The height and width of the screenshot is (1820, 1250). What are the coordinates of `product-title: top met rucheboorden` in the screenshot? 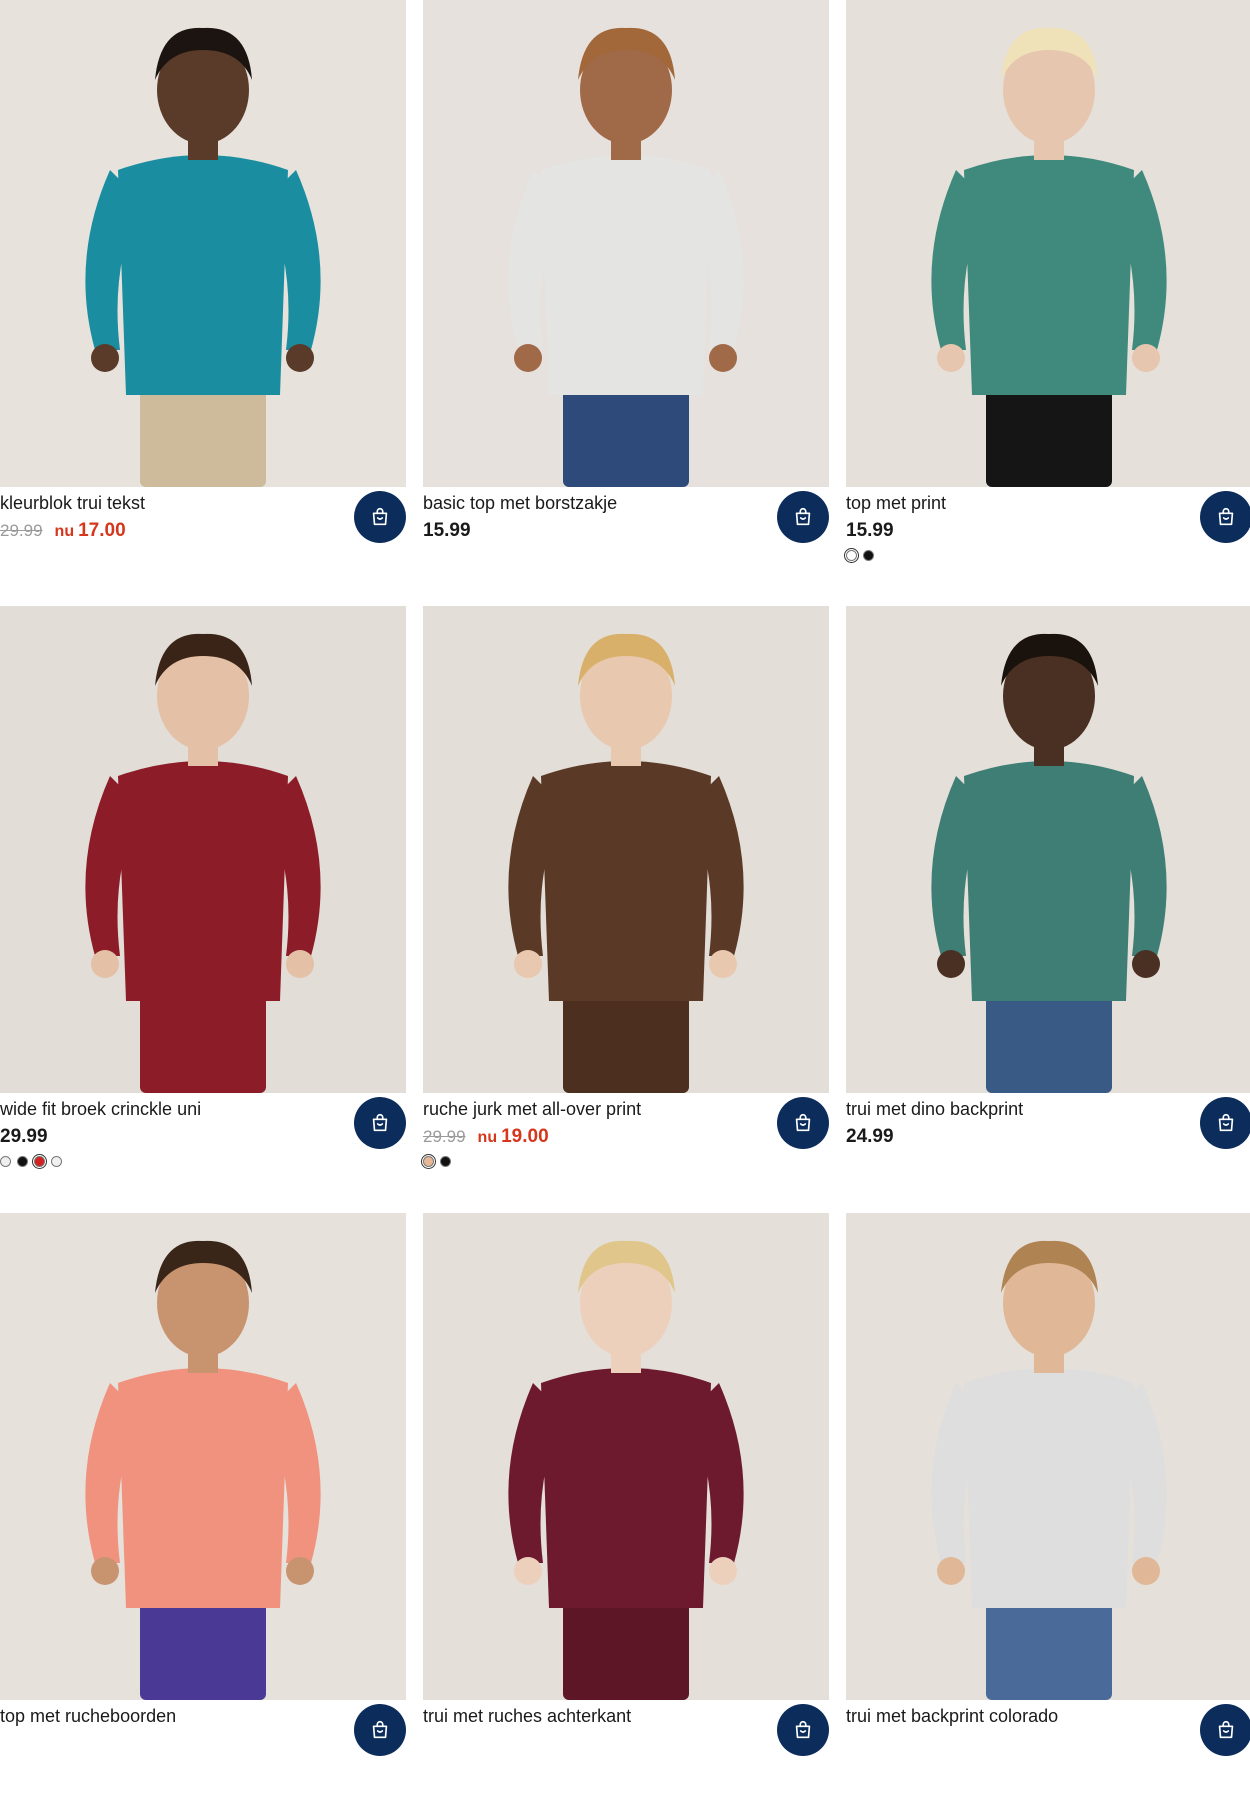 It's located at (88, 1716).